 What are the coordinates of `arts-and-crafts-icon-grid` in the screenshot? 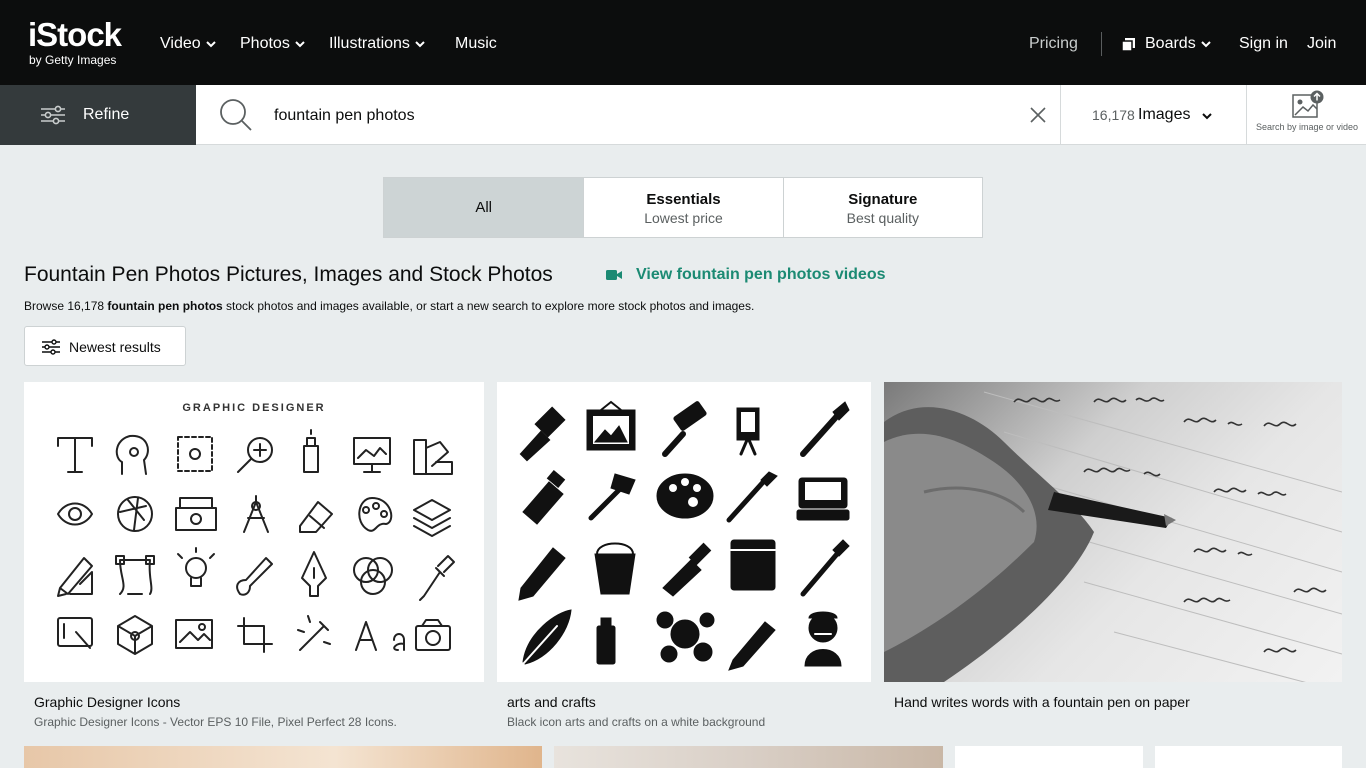 It's located at (684, 535).